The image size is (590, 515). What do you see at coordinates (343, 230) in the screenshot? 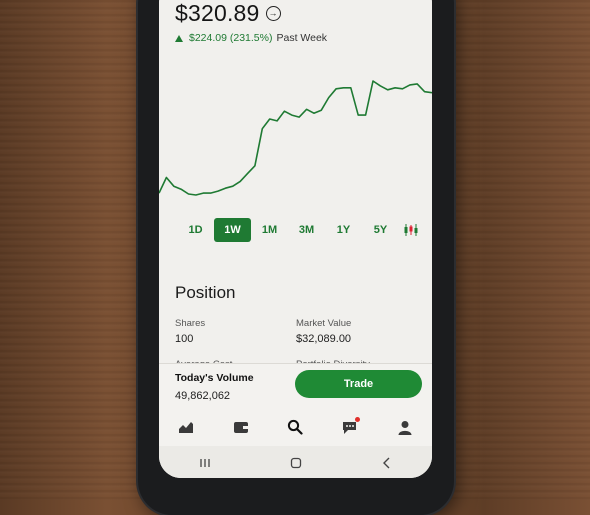
I see `range-1y: 1Y` at bounding box center [343, 230].